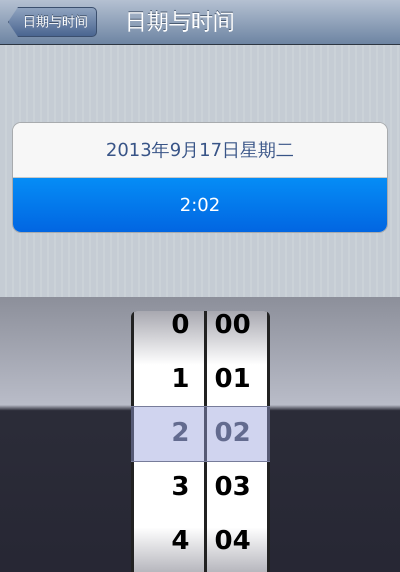 The image size is (400, 572). What do you see at coordinates (180, 433) in the screenshot?
I see `picker-value: 2` at bounding box center [180, 433].